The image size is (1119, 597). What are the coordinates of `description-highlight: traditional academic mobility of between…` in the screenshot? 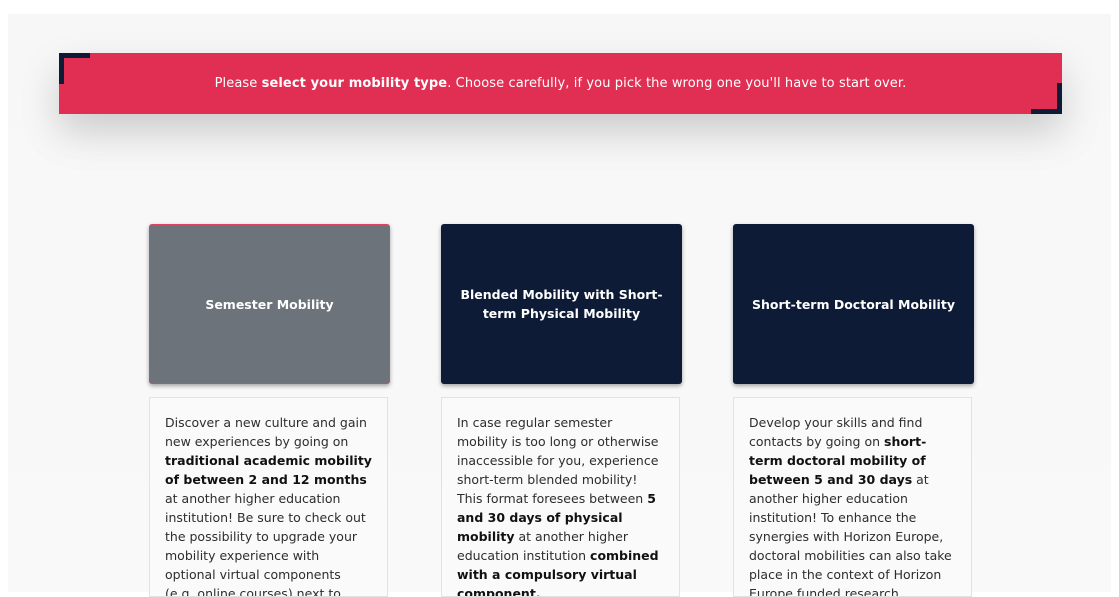 It's located at (268, 470).